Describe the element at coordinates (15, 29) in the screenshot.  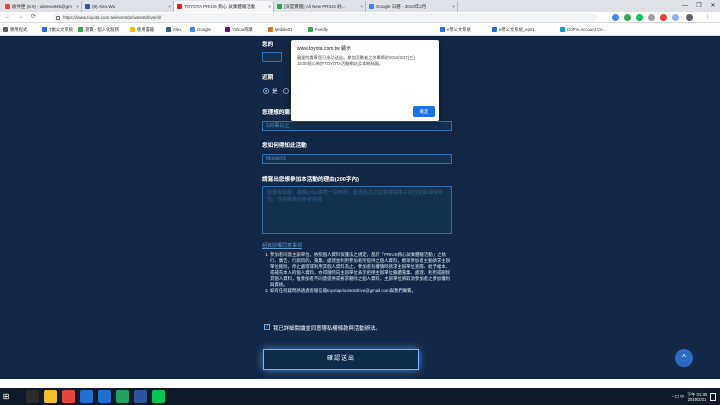
I see `bookmark-item: 應用程式` at that location.